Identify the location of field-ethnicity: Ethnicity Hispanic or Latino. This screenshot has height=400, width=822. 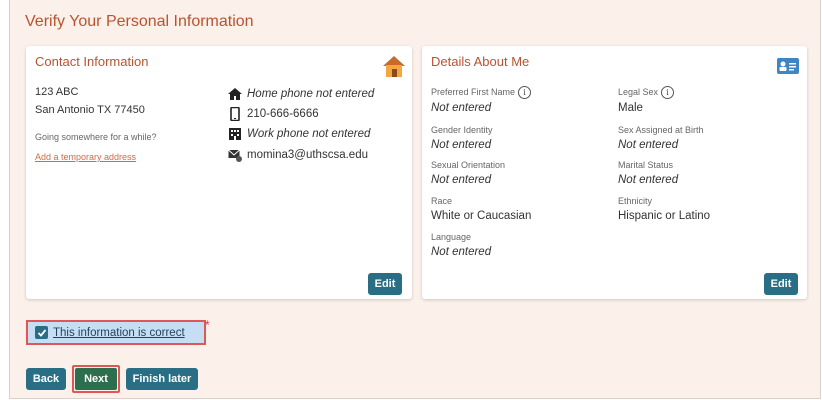
(664, 209).